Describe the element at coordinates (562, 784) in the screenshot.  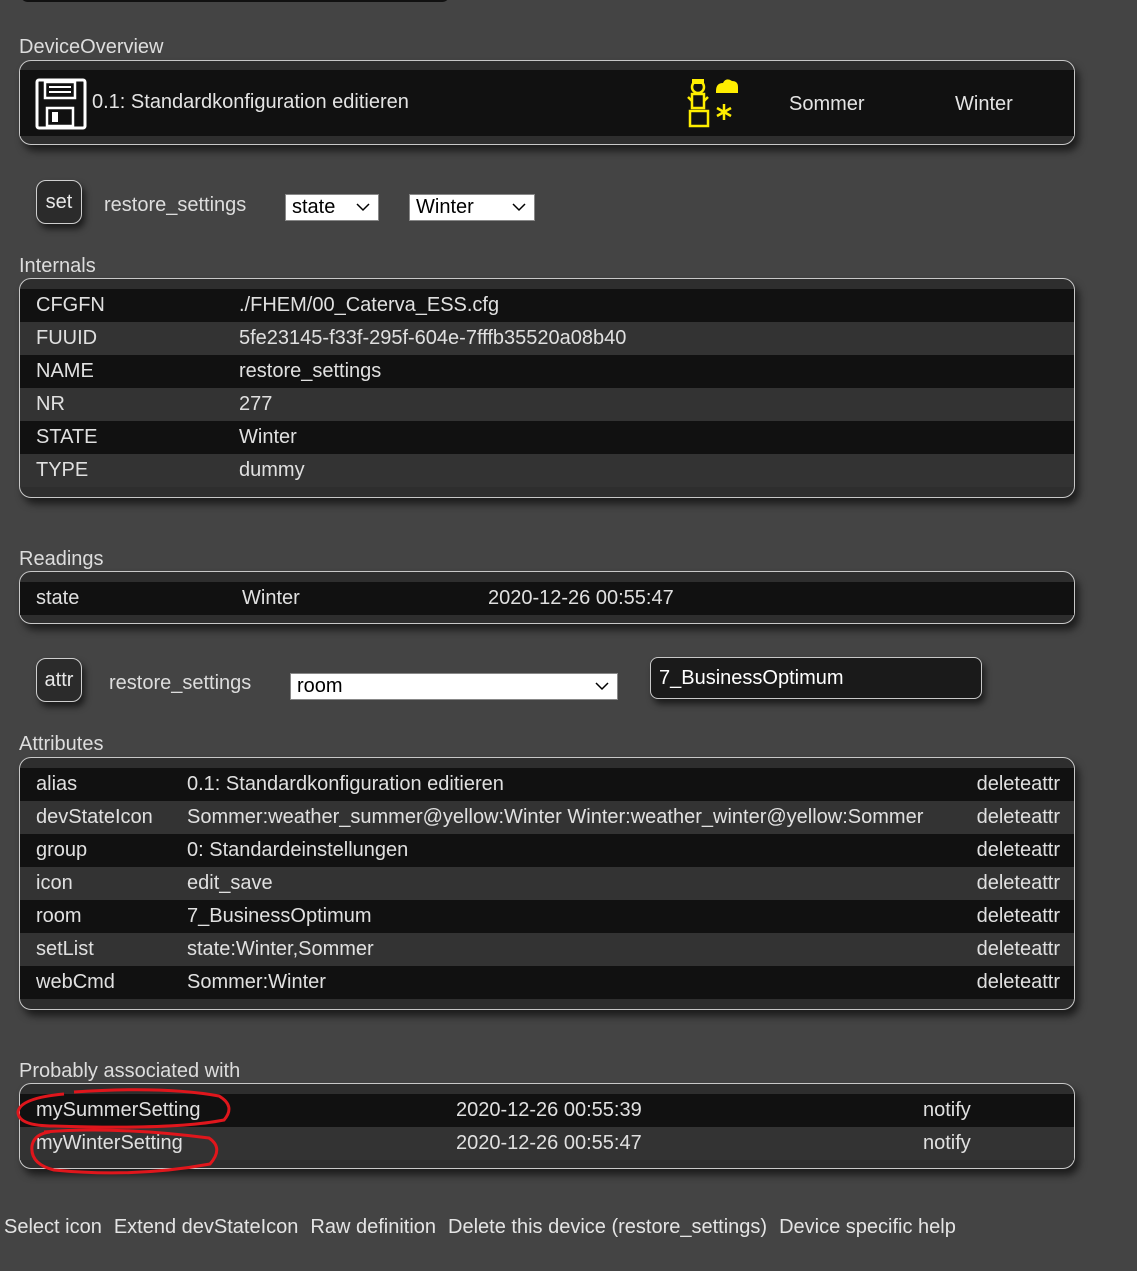
I see `attribute-value: 0.1: Standardkonfiguration editieren` at that location.